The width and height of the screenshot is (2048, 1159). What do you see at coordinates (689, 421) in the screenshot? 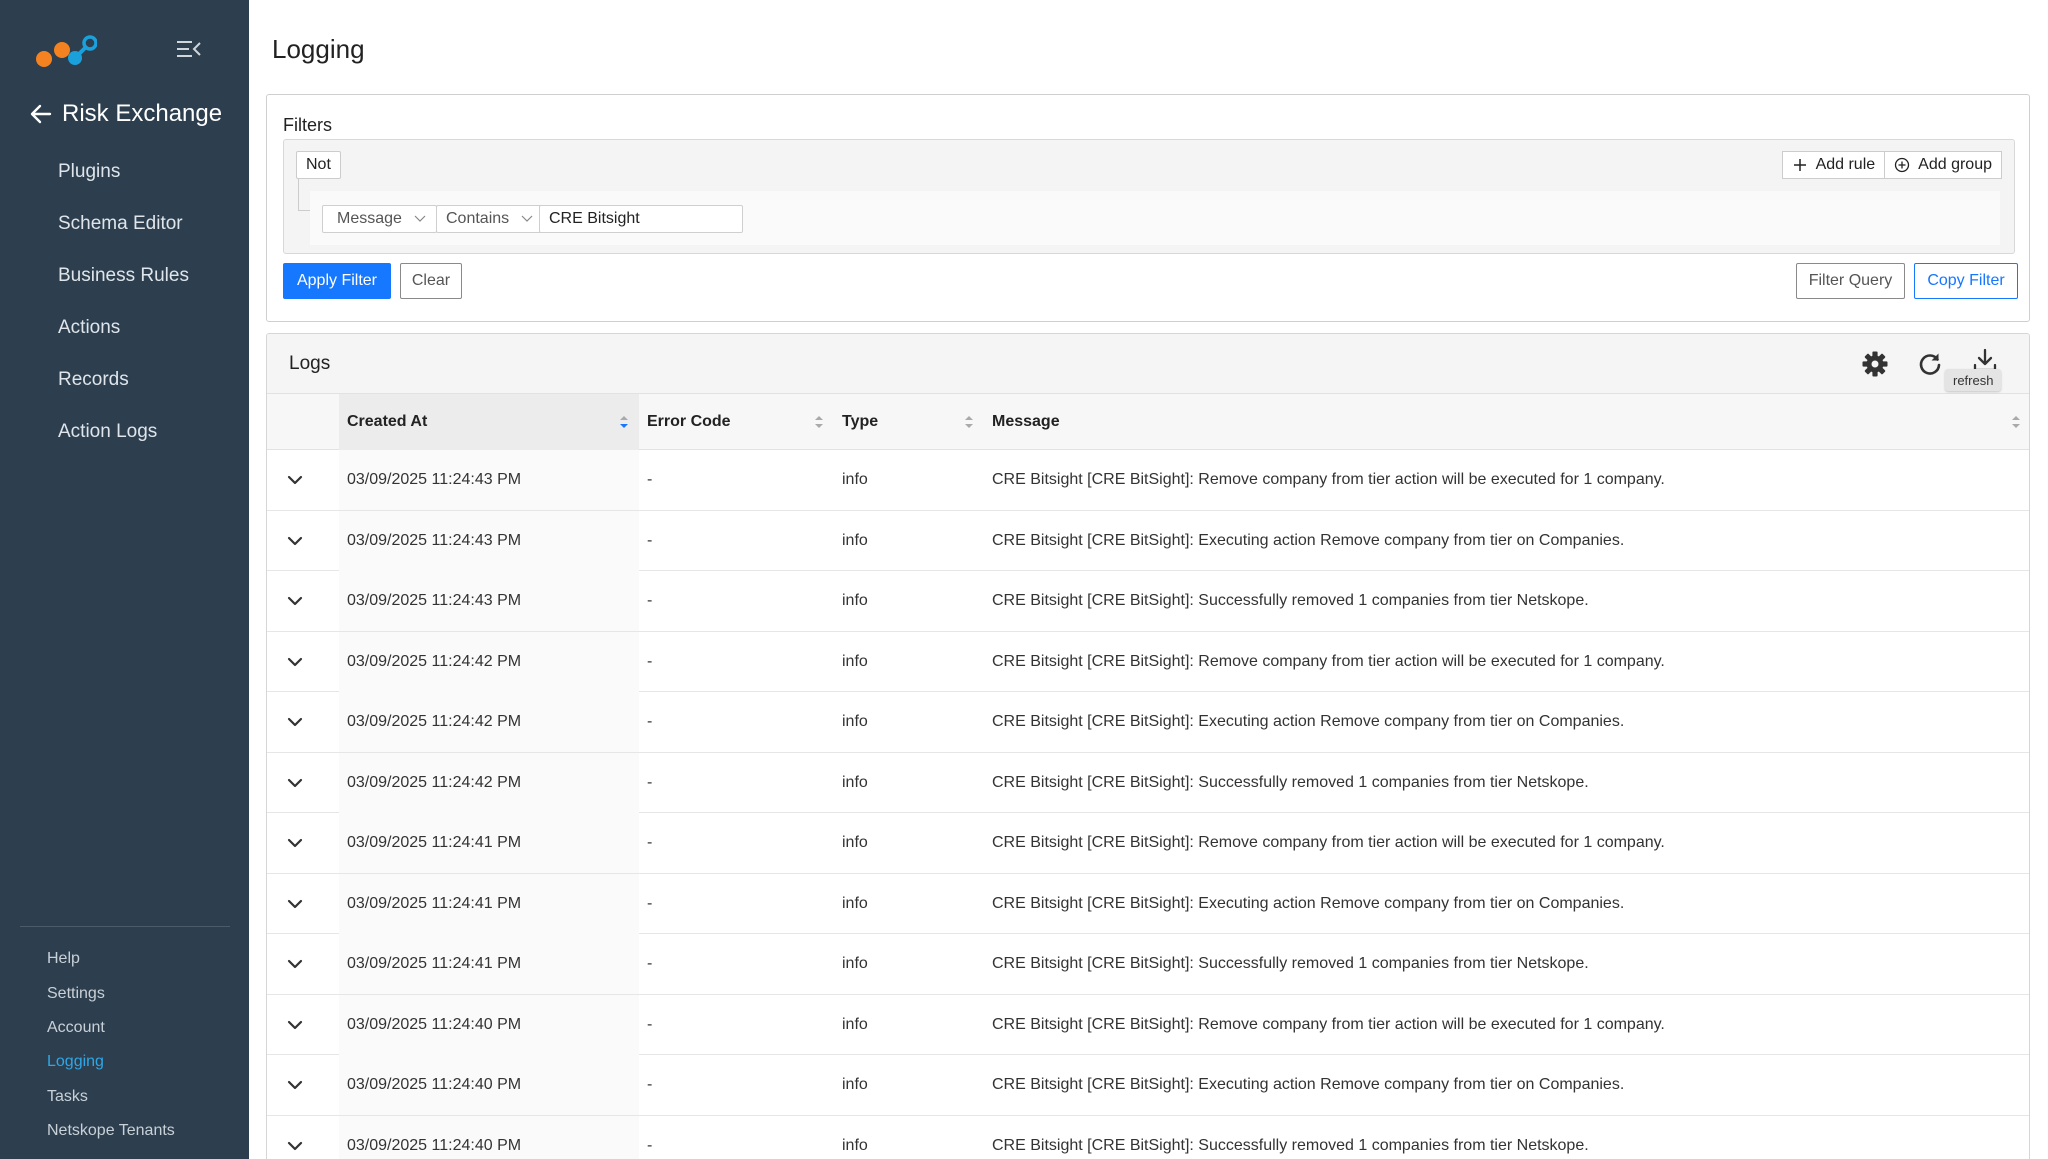
I see `column-error-code-label: Error Code` at bounding box center [689, 421].